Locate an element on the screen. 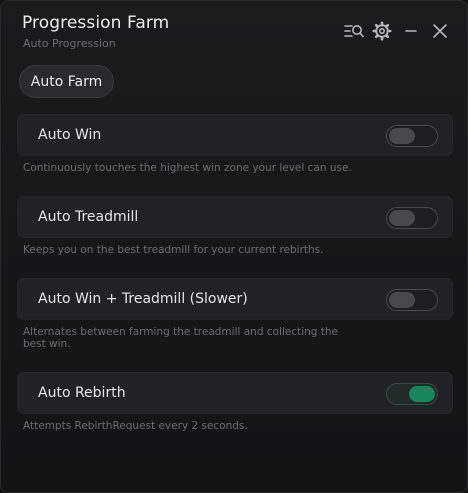  option-description: Attempts RebirthRequest every 2 seconds. is located at coordinates (135, 426).